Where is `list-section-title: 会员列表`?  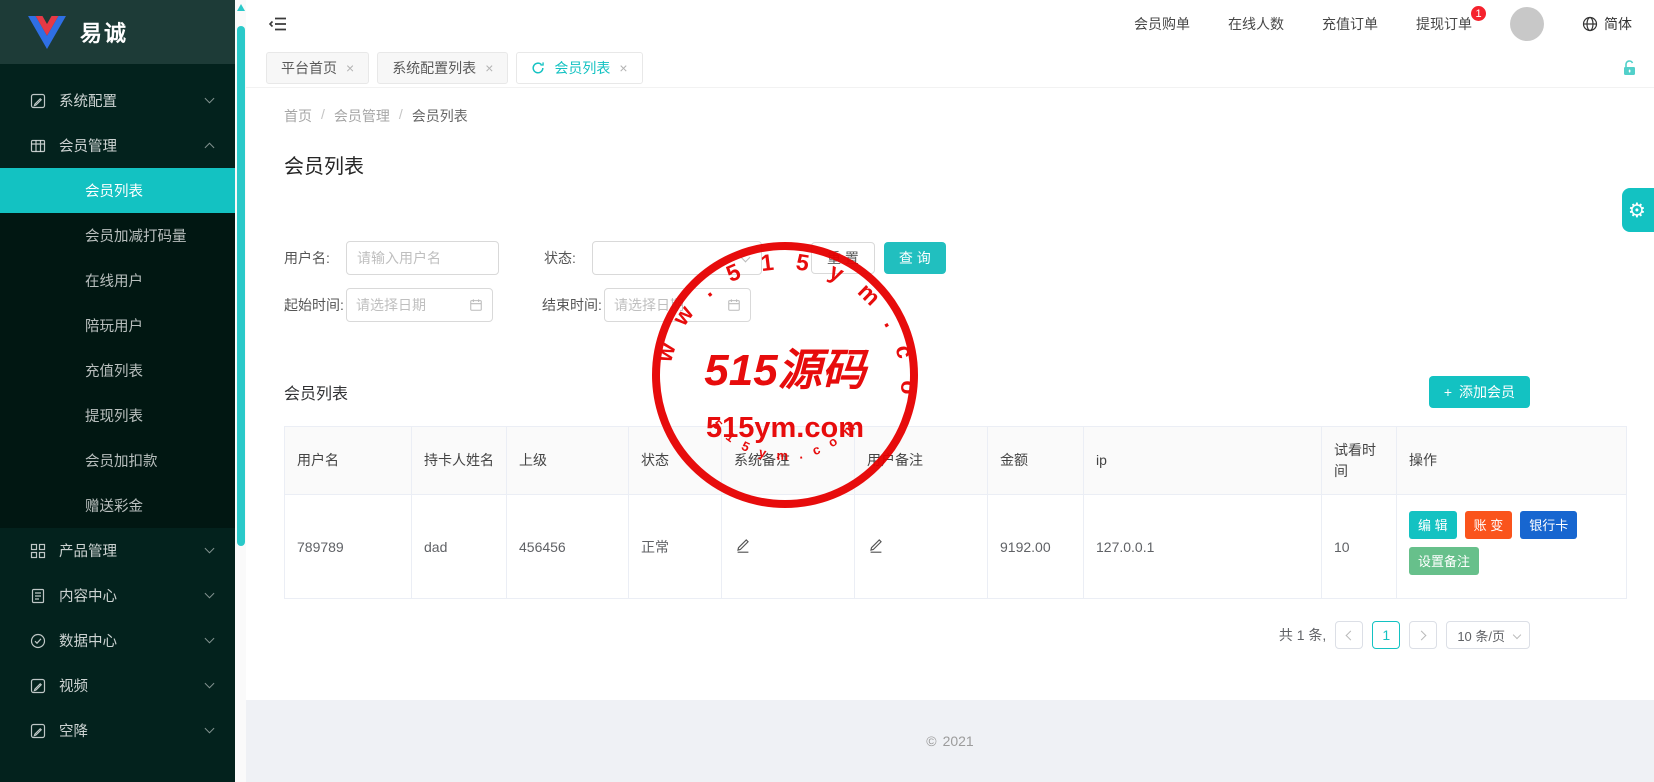
list-section-title: 会员列表 is located at coordinates (316, 394).